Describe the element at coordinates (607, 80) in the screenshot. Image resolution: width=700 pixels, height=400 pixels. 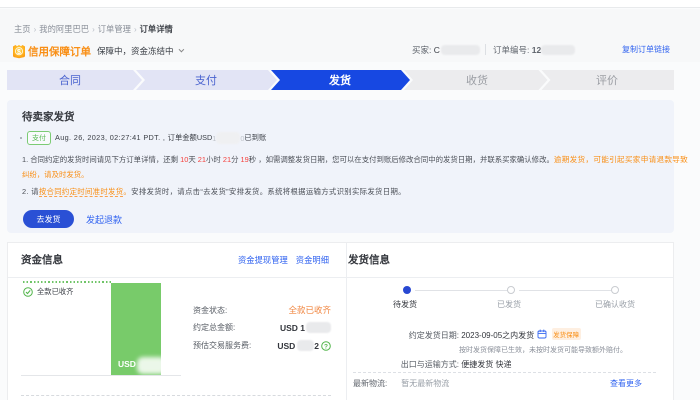
I see `svg-text: 评价` at that location.